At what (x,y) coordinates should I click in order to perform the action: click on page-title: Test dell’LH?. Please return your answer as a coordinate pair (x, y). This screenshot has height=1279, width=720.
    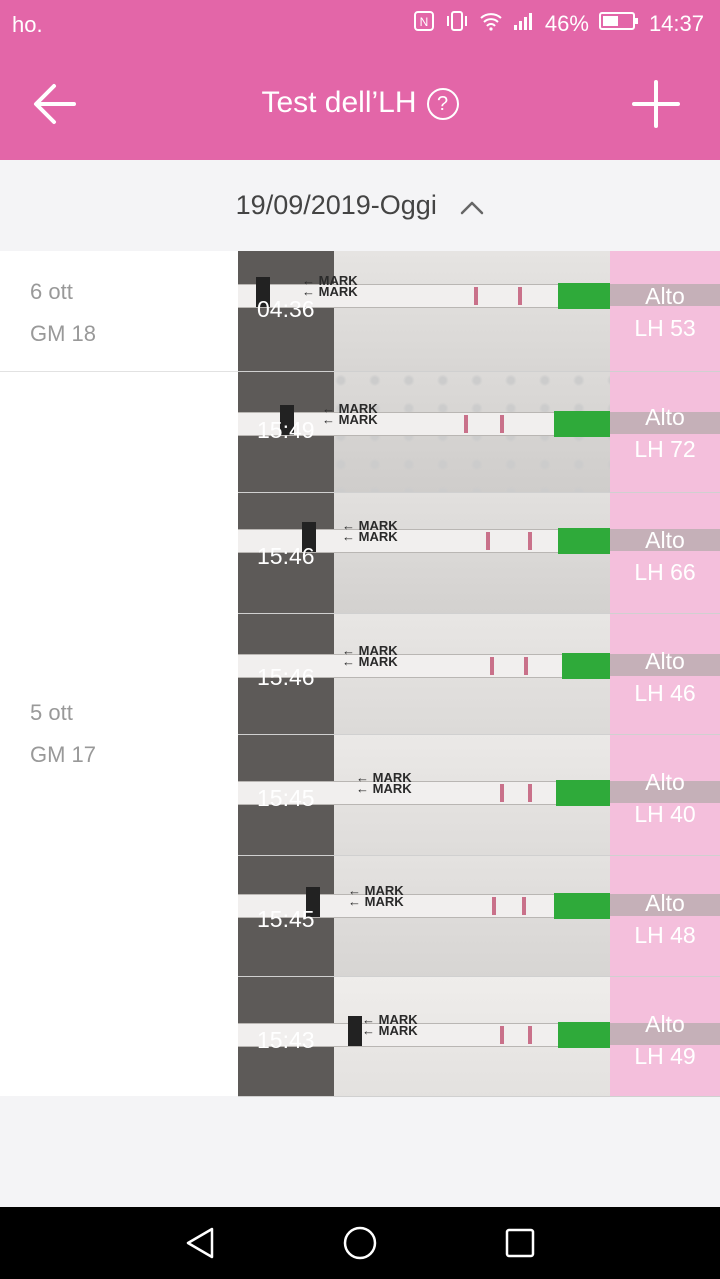
    Looking at the image, I should click on (360, 103).